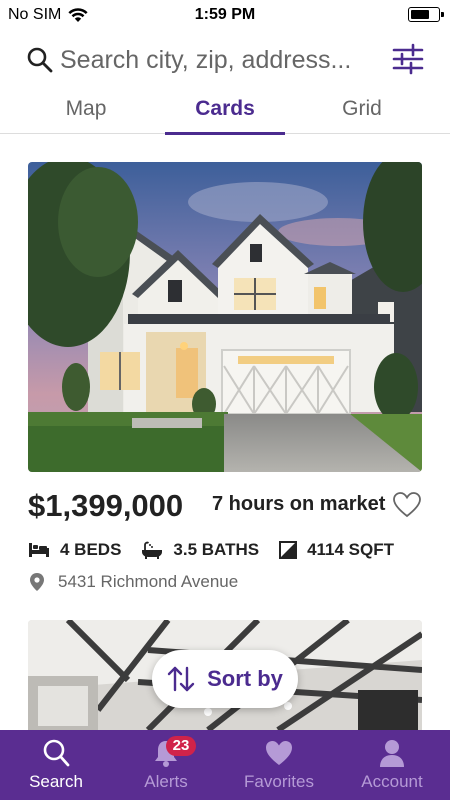 The image size is (450, 800). I want to click on tab-cards: Cards, so click(225, 111).